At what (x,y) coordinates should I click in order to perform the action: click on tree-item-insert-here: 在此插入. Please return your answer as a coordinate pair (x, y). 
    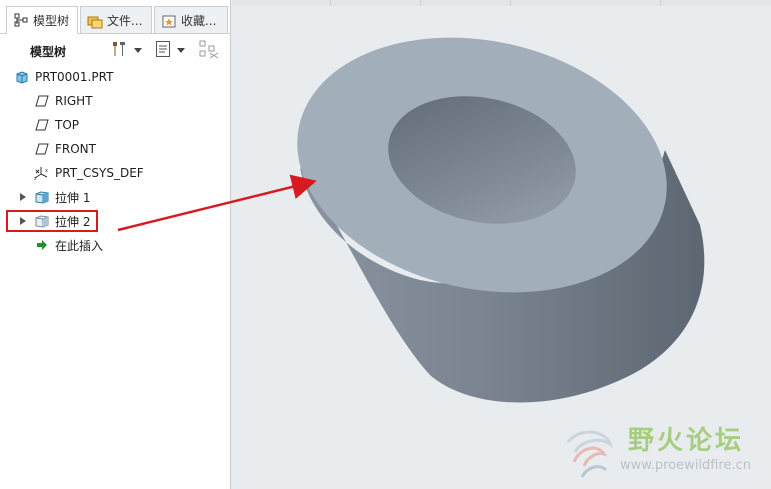
    Looking at the image, I should click on (115, 245).